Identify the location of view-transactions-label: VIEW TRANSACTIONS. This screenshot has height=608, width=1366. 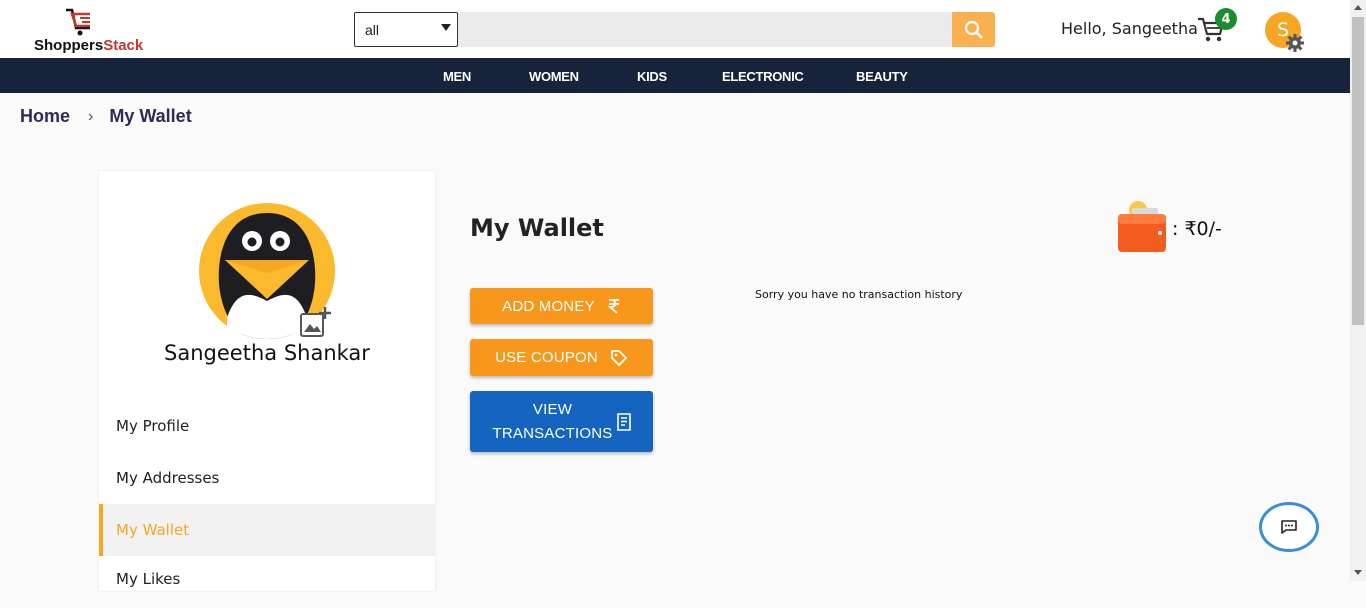
(552, 421).